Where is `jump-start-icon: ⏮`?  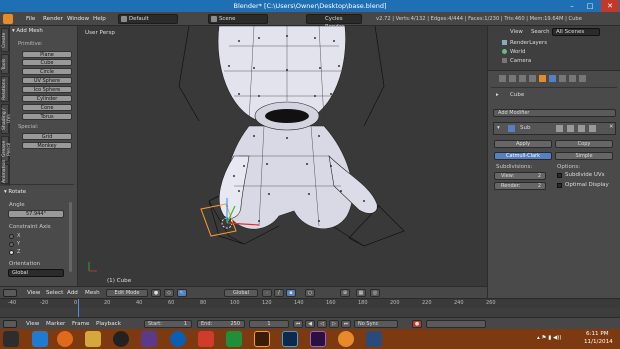
jump-start-icon: ⏮ is located at coordinates (298, 324).